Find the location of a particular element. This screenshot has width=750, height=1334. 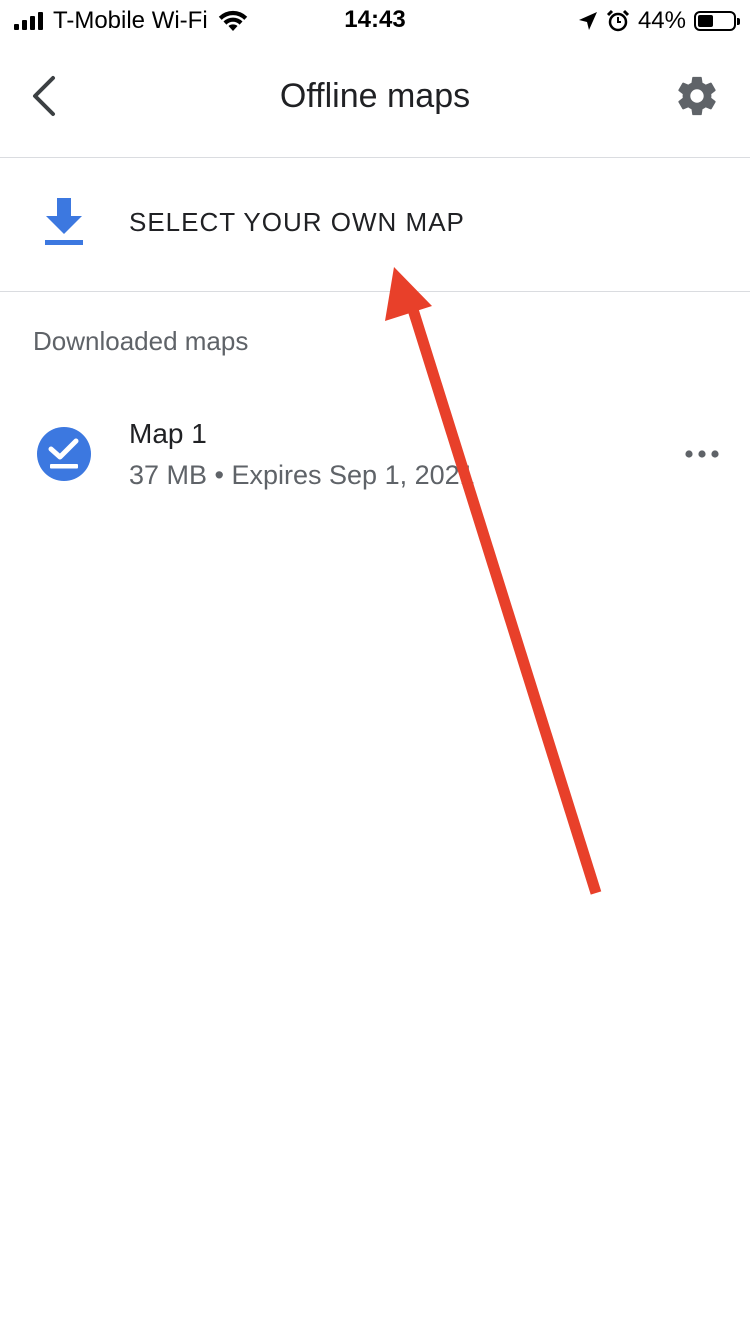

status-bar: T-Mobile Wi-Fi 14:43 44% is located at coordinates (375, 20).